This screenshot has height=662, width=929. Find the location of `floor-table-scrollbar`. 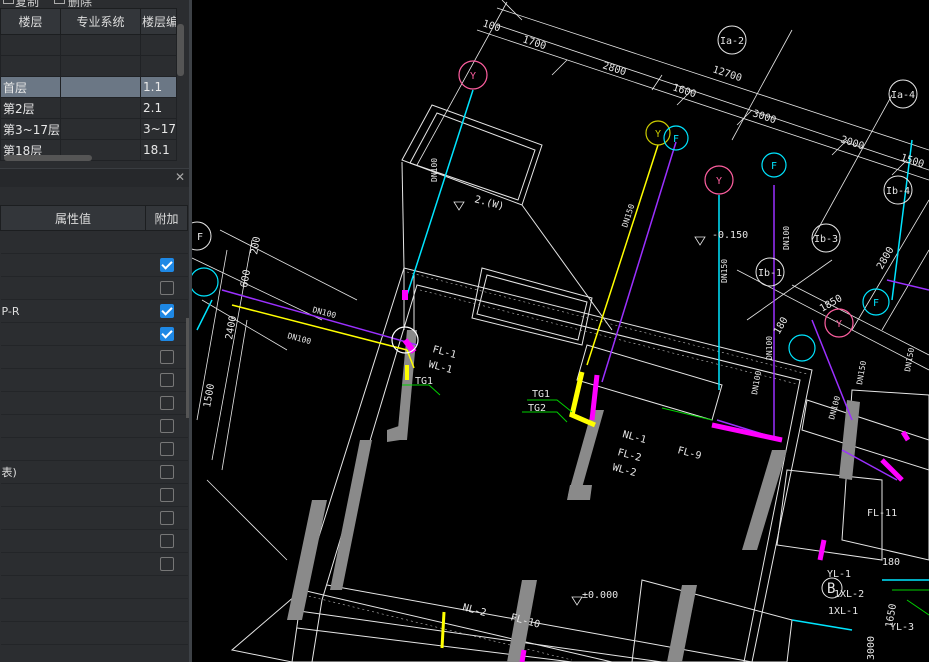

floor-table-scrollbar is located at coordinates (180, 50).